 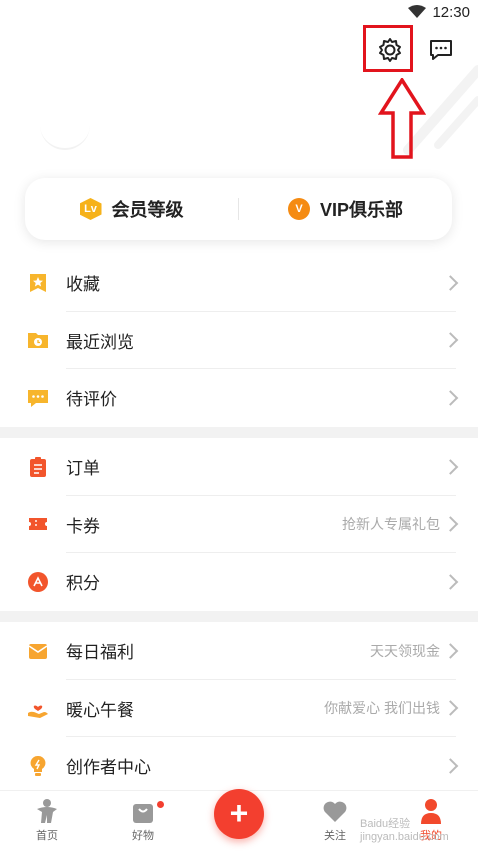 What do you see at coordinates (38, 524) in the screenshot?
I see `ticket-icon` at bounding box center [38, 524].